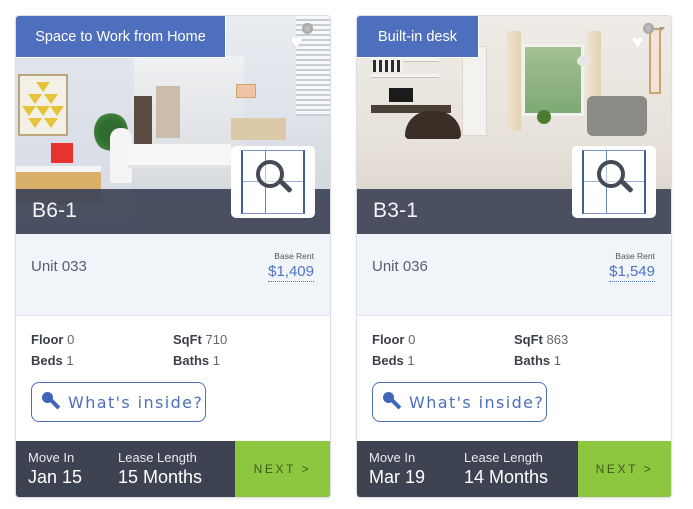 This screenshot has height=509, width=693. I want to click on wall-art, so click(43, 105).